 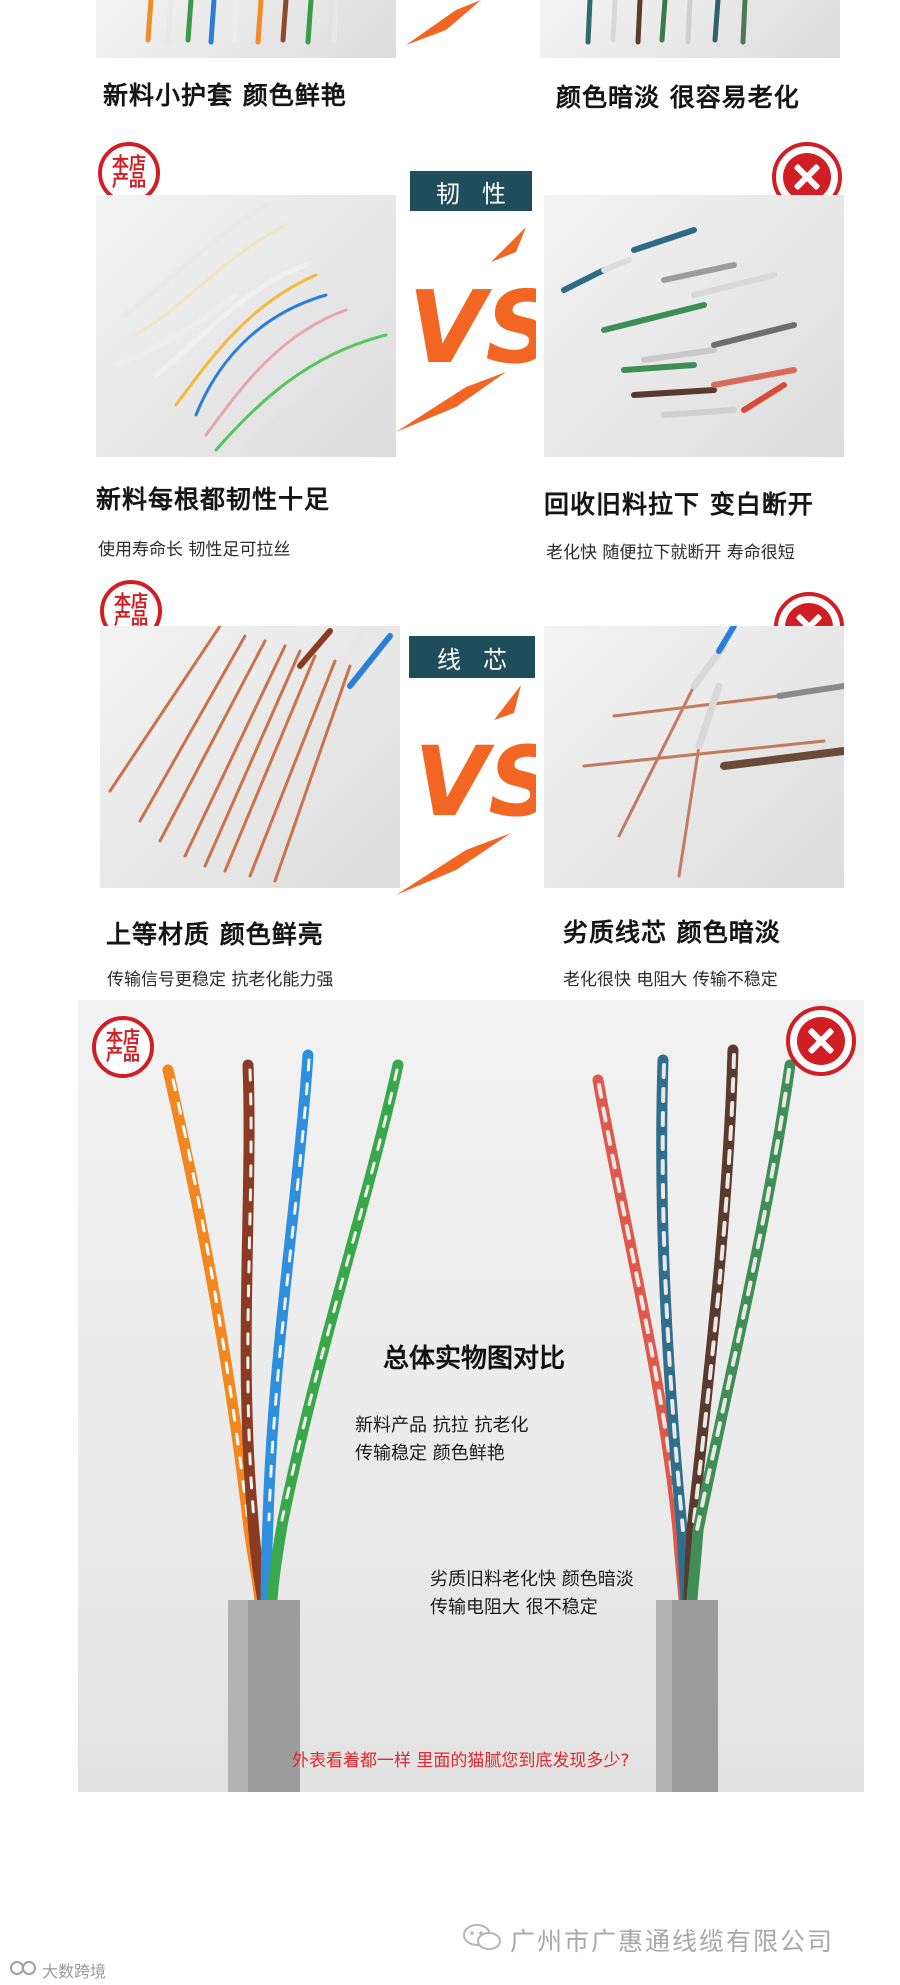 What do you see at coordinates (443, 22) in the screenshot?
I see `top-vs-fragment` at bounding box center [443, 22].